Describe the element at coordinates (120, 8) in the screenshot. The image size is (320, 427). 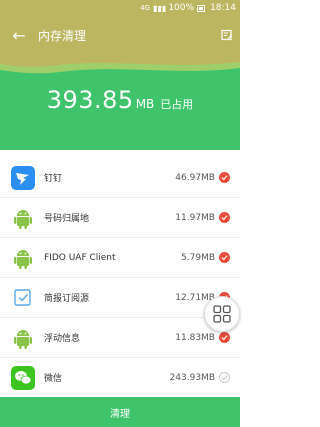
I see `status-bar: 4G ▮▮▮ 100% 18:14` at that location.